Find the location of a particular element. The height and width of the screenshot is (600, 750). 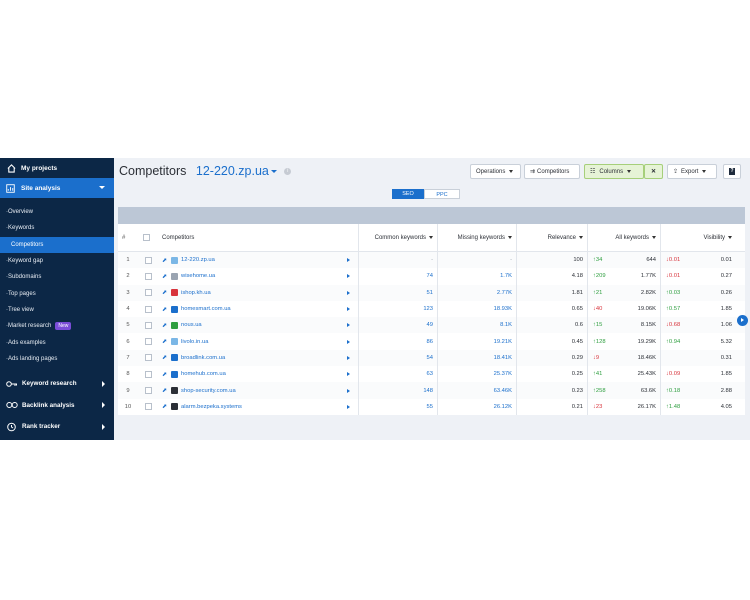

domain-selector: 12-220.zp.ua is located at coordinates (236, 171).